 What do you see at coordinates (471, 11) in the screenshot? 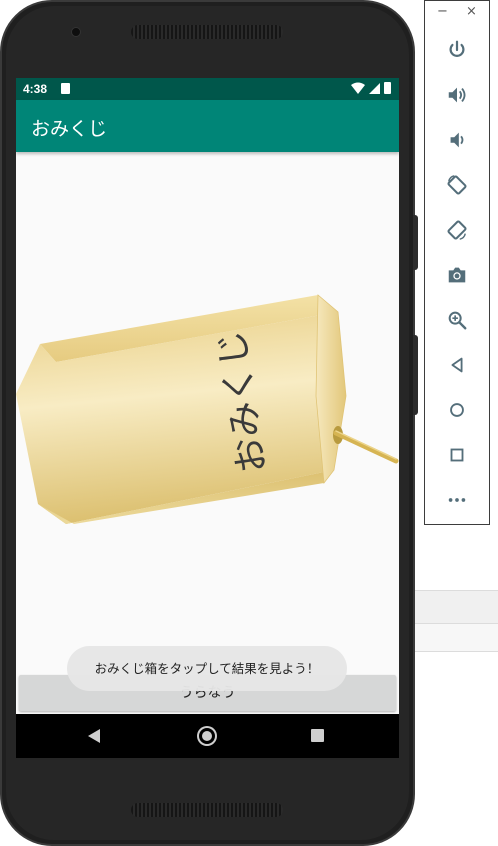
I see `close-button: ×` at bounding box center [471, 11].